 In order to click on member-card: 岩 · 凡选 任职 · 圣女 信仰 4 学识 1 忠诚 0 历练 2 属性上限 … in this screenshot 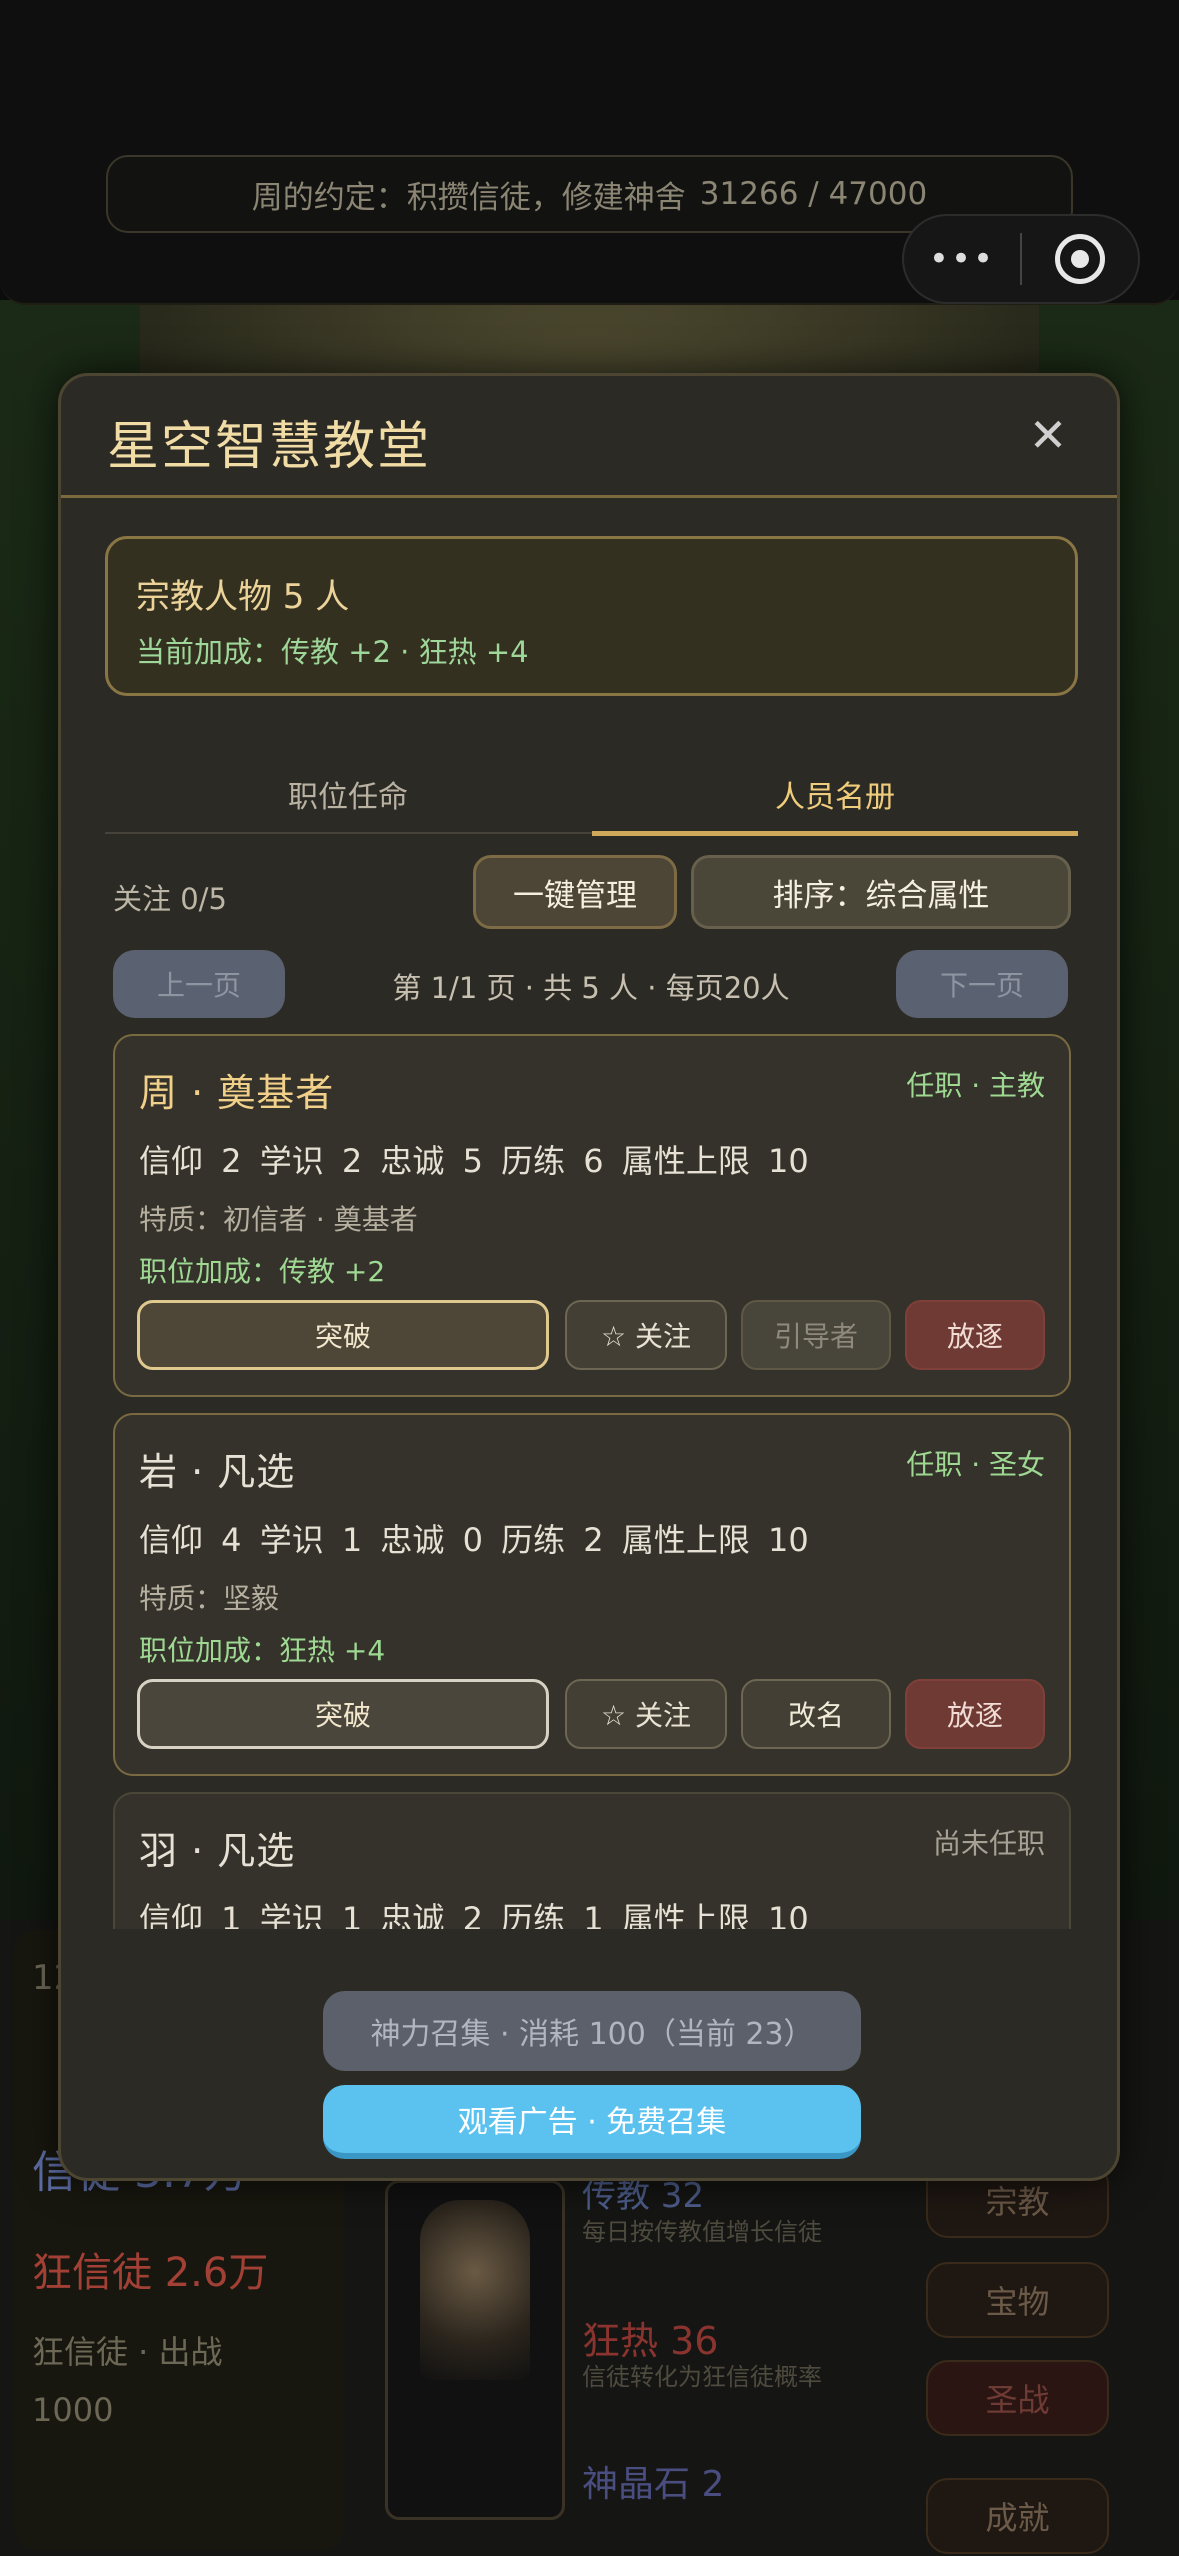, I will do `click(592, 1594)`.